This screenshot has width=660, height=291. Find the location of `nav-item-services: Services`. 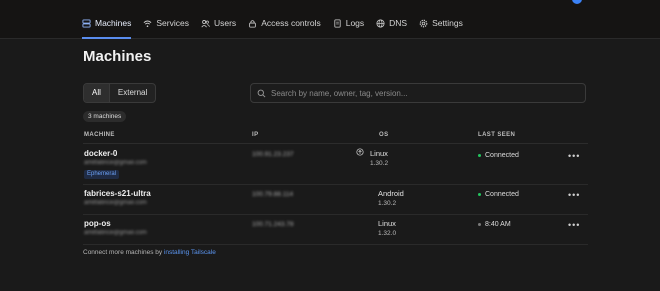

nav-item-services: Services is located at coordinates (166, 23).